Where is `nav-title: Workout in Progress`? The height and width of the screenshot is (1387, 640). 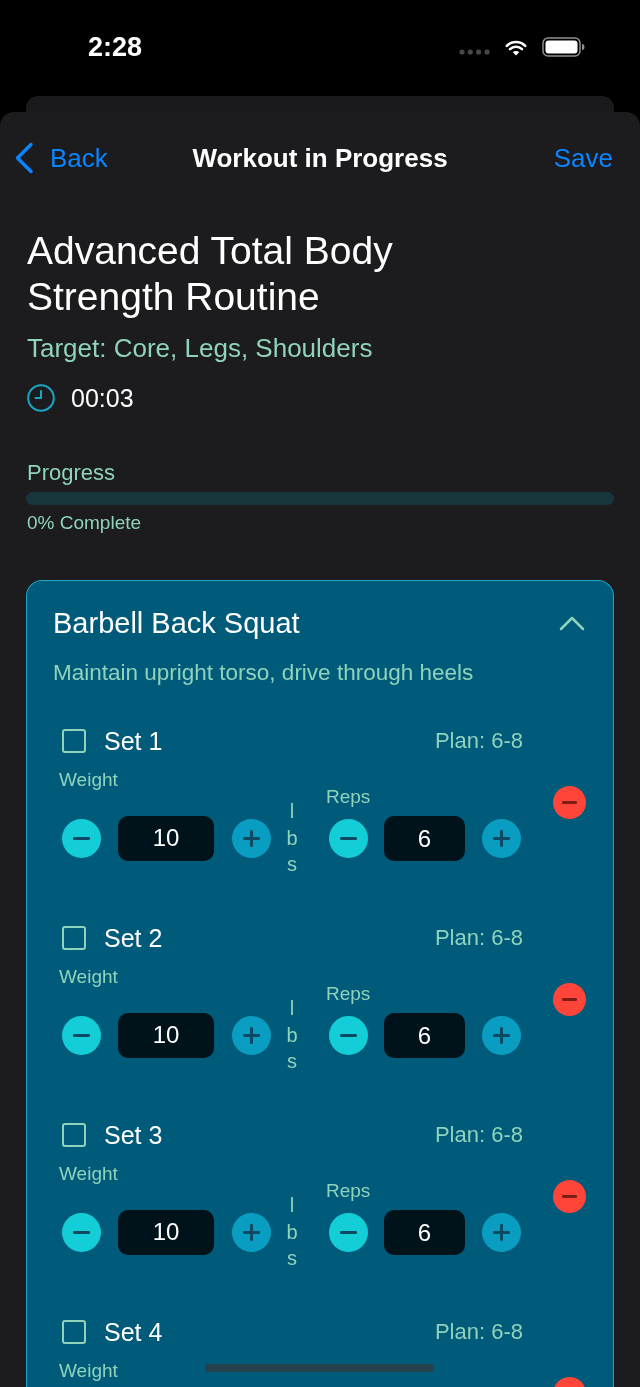 nav-title: Workout in Progress is located at coordinates (320, 158).